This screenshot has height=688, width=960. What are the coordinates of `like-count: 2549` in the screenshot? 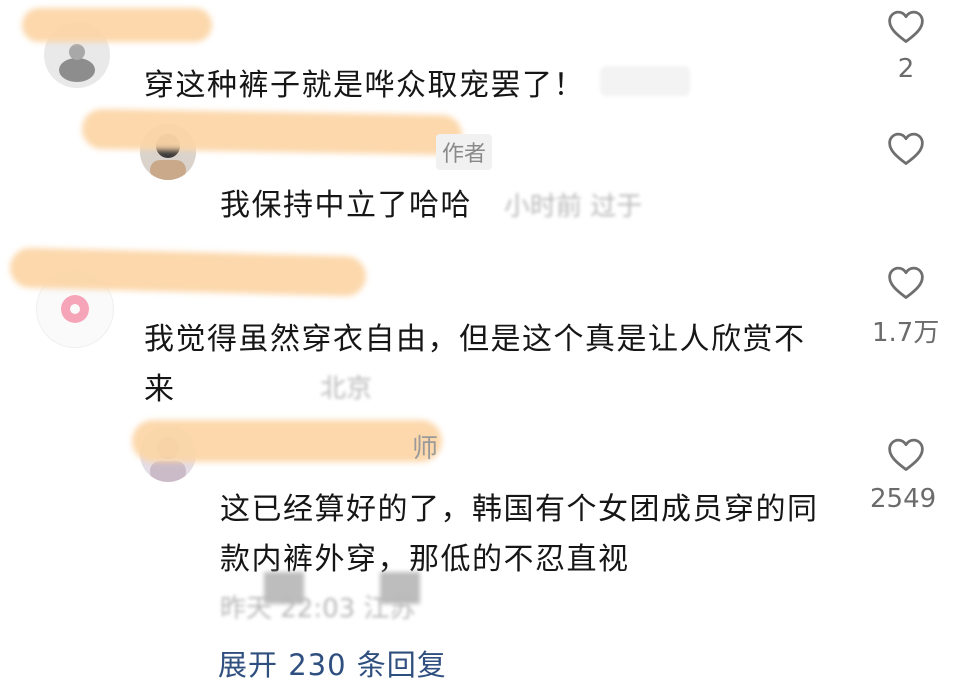 It's located at (903, 499).